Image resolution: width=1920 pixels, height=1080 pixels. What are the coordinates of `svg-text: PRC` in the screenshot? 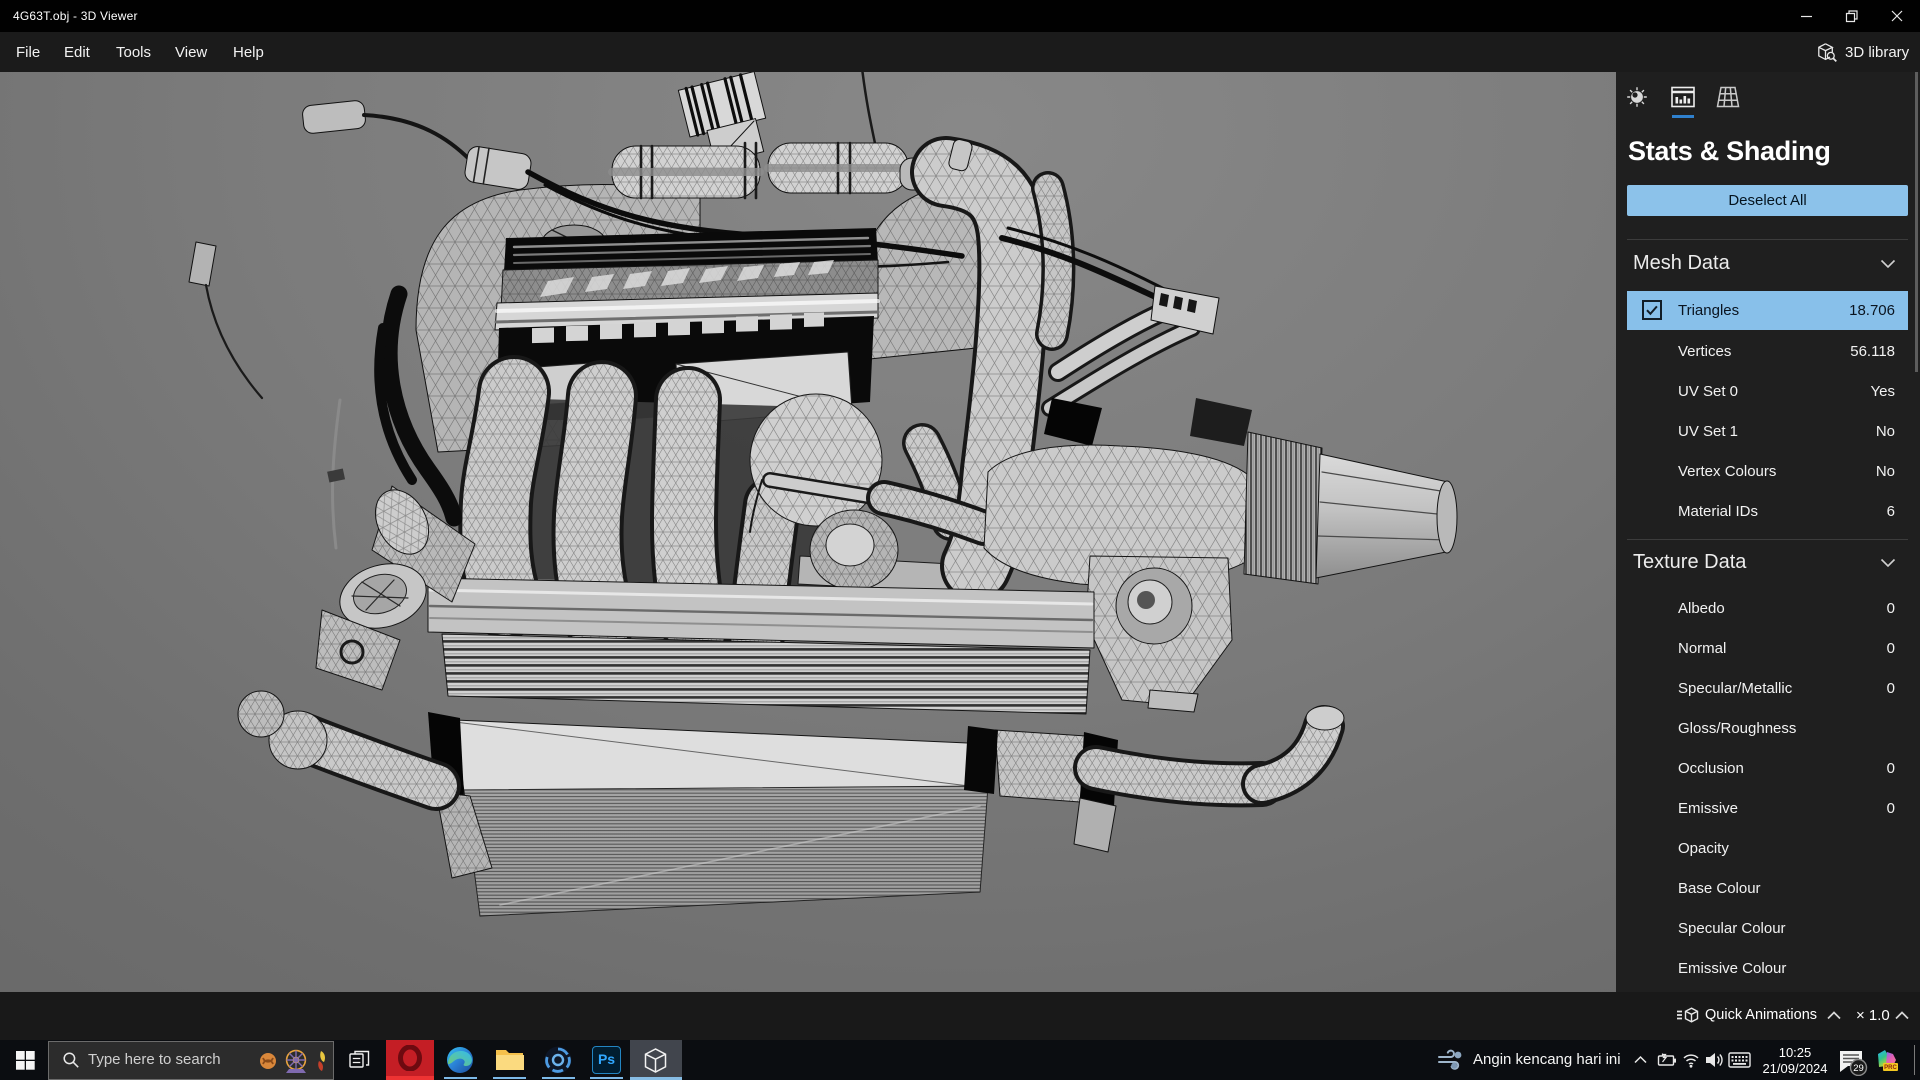 It's located at (1890, 1068).